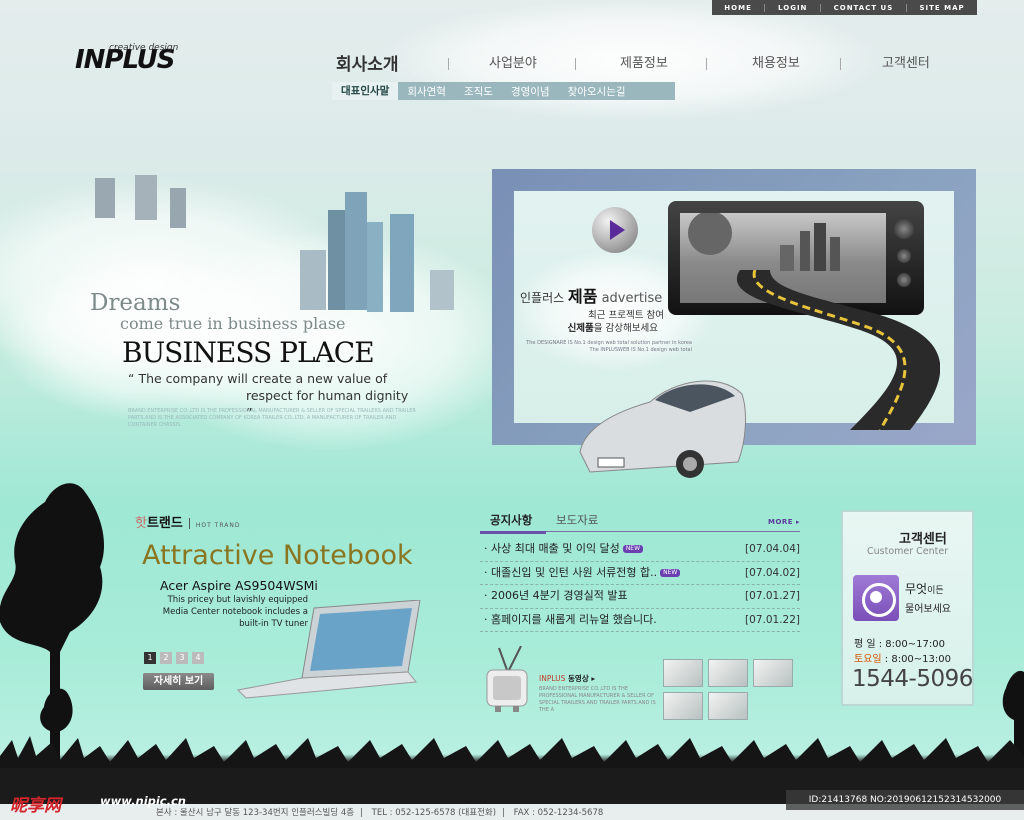 This screenshot has height=820, width=1024. Describe the element at coordinates (662, 429) in the screenshot. I see `car-image` at that location.